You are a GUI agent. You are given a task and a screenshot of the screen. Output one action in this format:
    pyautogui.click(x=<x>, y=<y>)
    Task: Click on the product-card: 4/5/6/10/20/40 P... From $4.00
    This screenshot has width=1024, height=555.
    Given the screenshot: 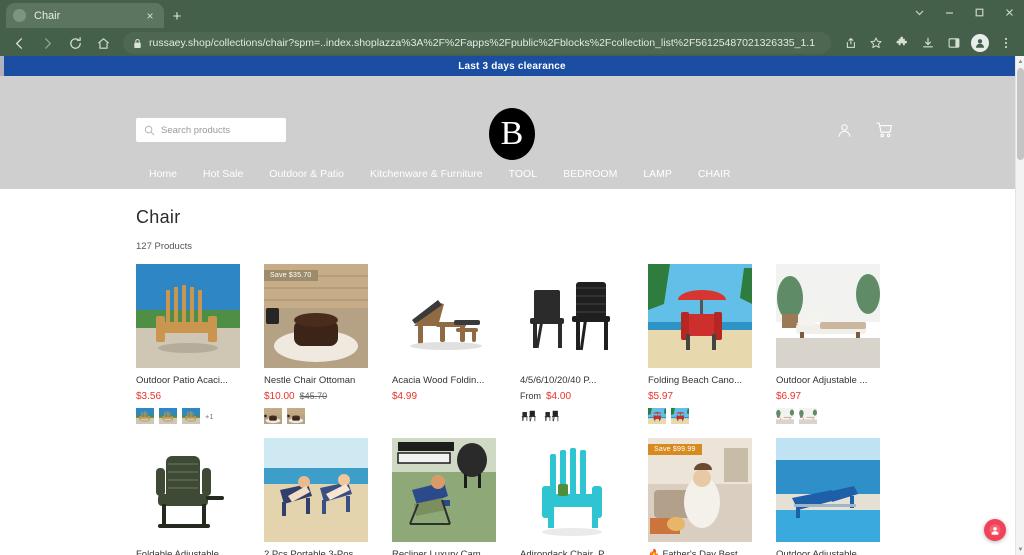 What is the action you would take?
    pyautogui.click(x=572, y=344)
    